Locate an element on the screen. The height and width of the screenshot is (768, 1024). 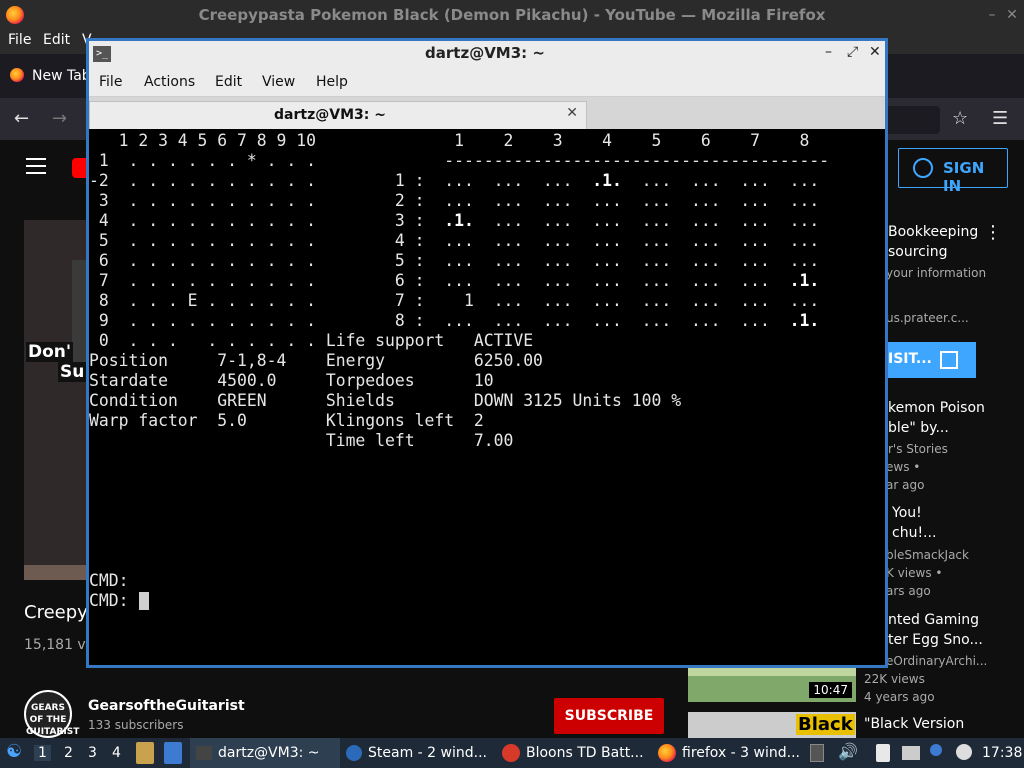
ad-title: Bookkeeping sourcing is located at coordinates (938, 242).